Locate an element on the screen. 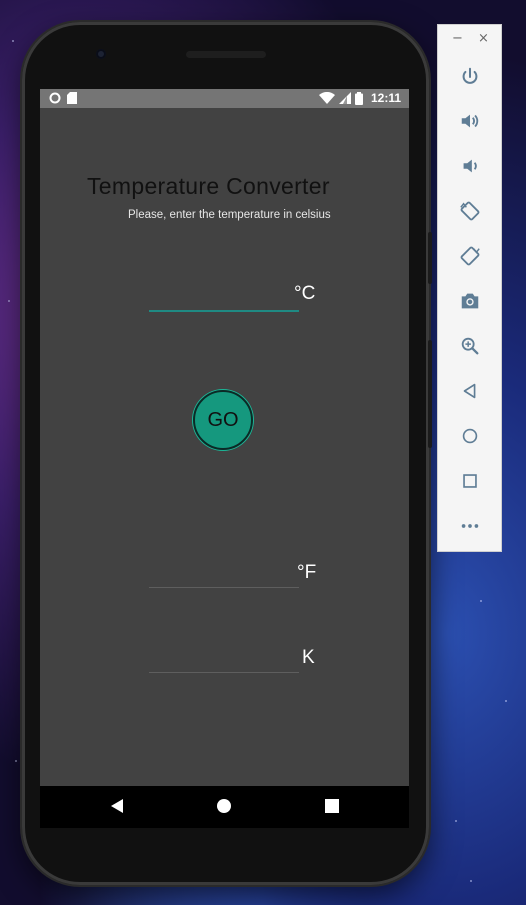  volume-side-button is located at coordinates (430, 394).